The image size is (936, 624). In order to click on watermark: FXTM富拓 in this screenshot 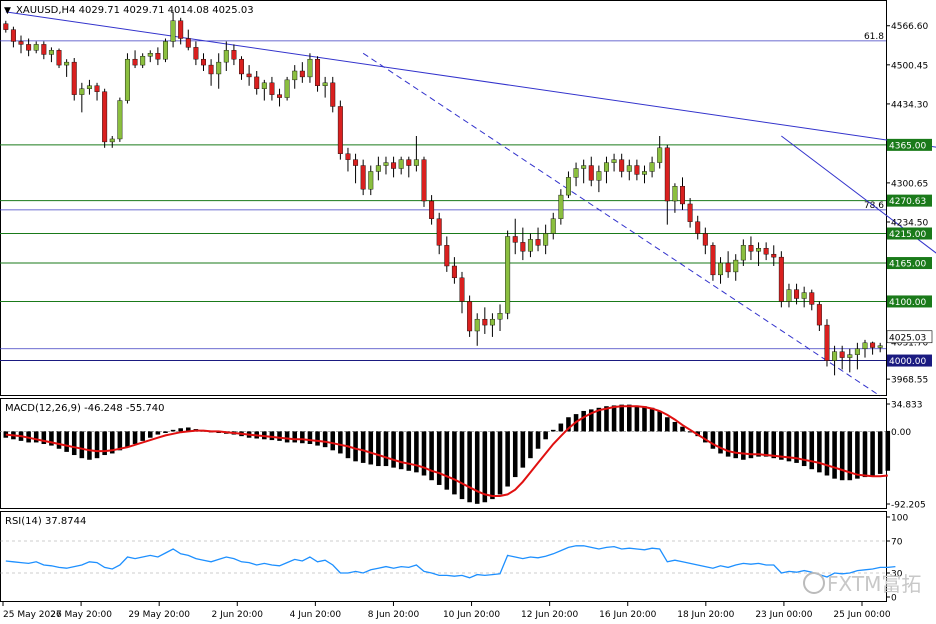, I will do `click(862, 584)`.